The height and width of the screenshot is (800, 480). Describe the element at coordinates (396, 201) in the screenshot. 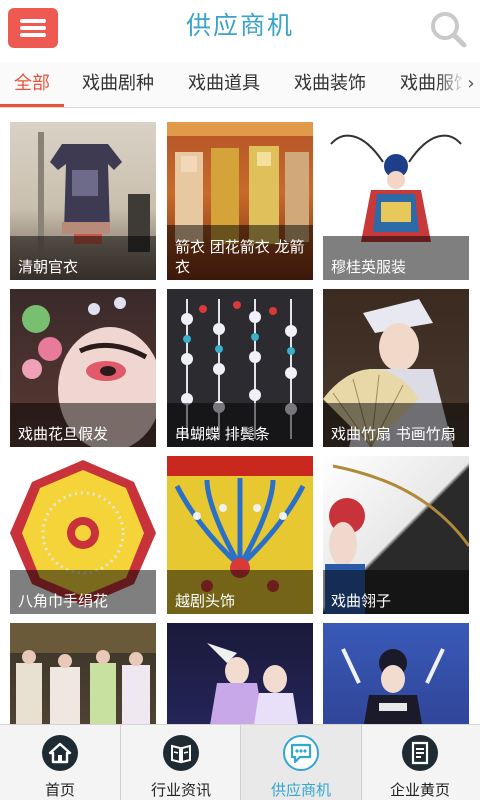

I see `product-card: 穆桂英服装` at that location.